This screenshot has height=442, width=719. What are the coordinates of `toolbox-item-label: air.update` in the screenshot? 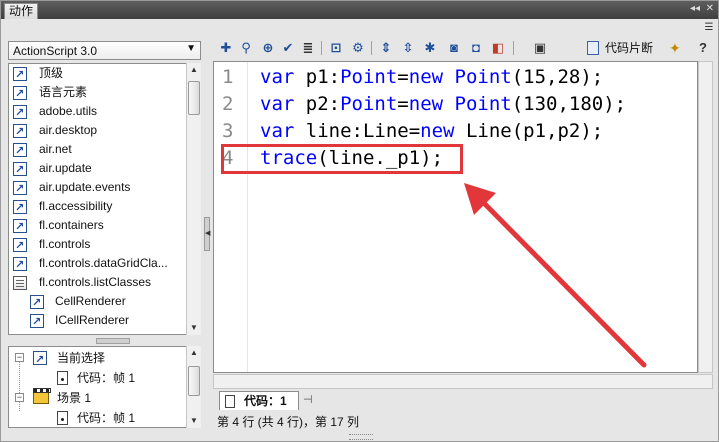 It's located at (65, 168).